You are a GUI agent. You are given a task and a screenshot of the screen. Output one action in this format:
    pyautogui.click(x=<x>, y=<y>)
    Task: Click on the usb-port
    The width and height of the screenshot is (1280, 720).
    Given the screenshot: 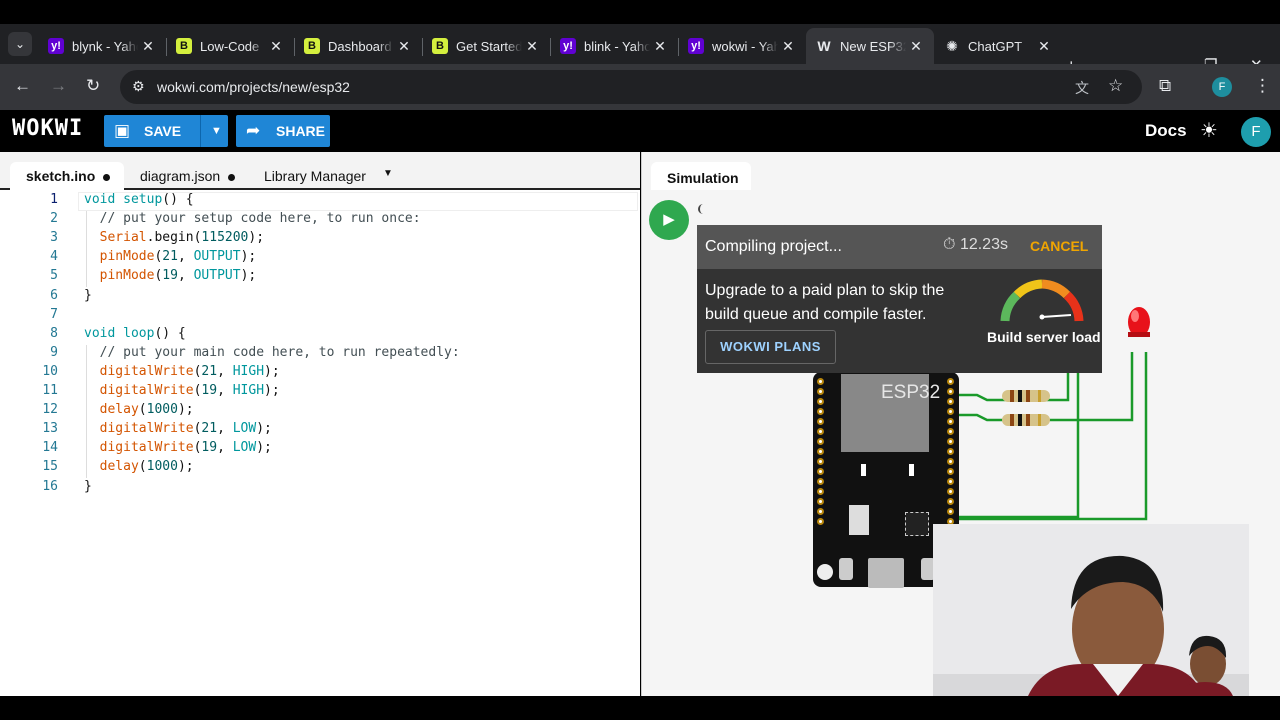 What is the action you would take?
    pyautogui.click(x=886, y=573)
    